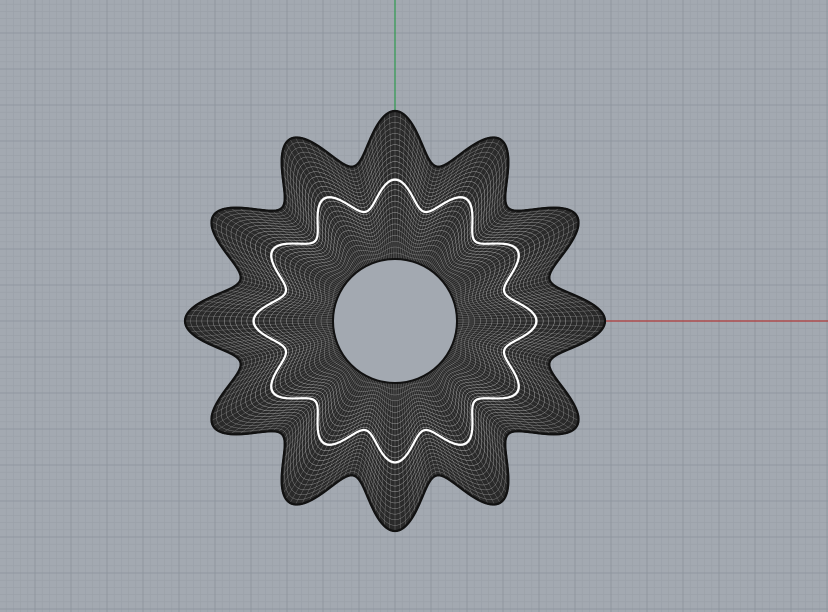  What do you see at coordinates (395, 321) in the screenshot?
I see `mesh-center-hole` at bounding box center [395, 321].